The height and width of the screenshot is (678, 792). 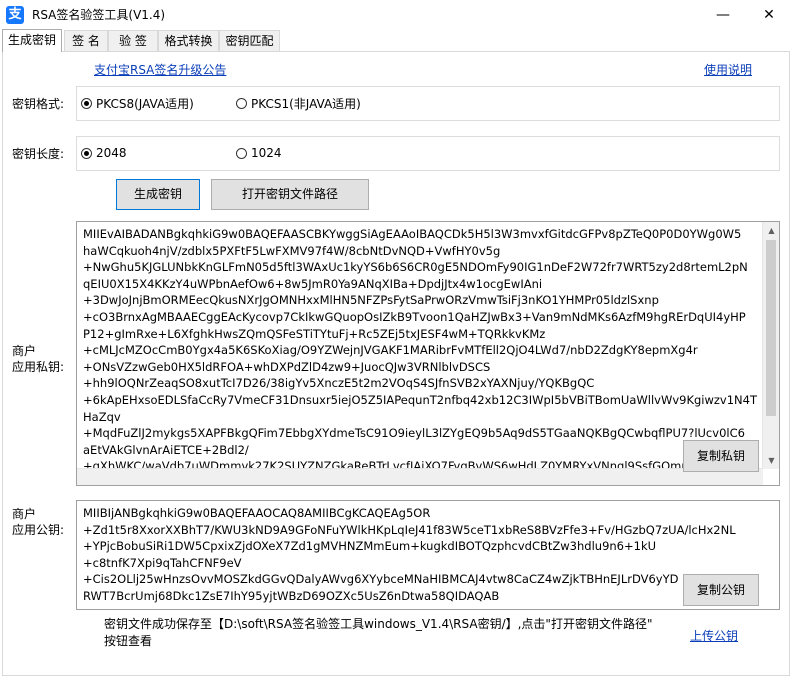 What do you see at coordinates (769, 15) in the screenshot?
I see `close-button: ✕` at bounding box center [769, 15].